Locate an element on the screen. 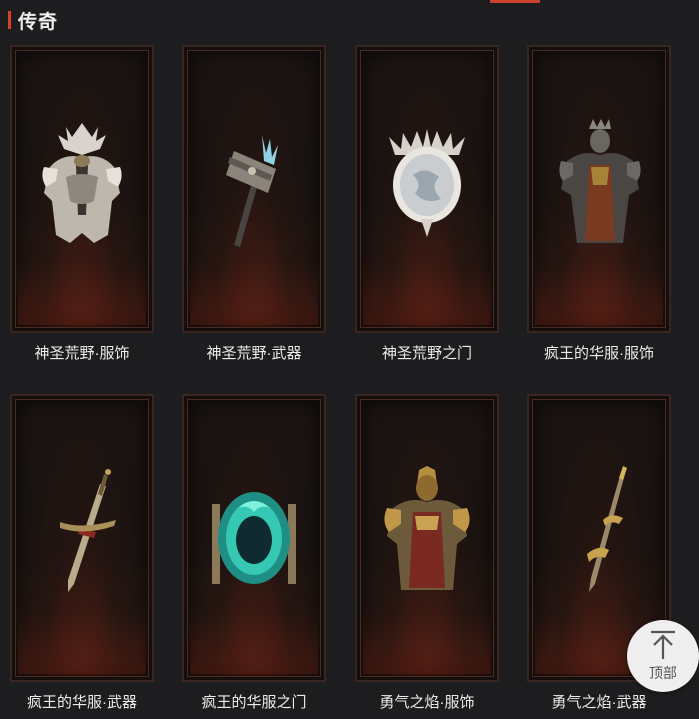 This screenshot has width=699, height=719. hammer-icon is located at coordinates (252, 191).